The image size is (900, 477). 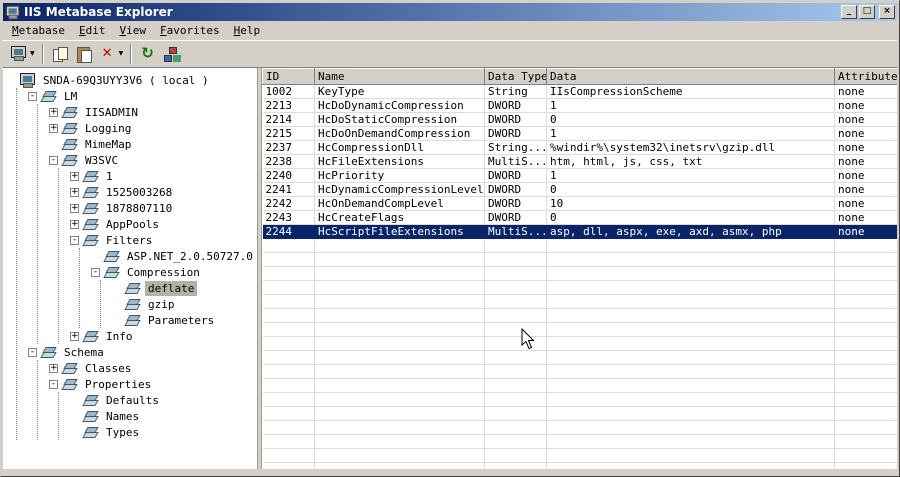 I want to click on tree-item-1878807110: +1878807110, so click(x=163, y=208).